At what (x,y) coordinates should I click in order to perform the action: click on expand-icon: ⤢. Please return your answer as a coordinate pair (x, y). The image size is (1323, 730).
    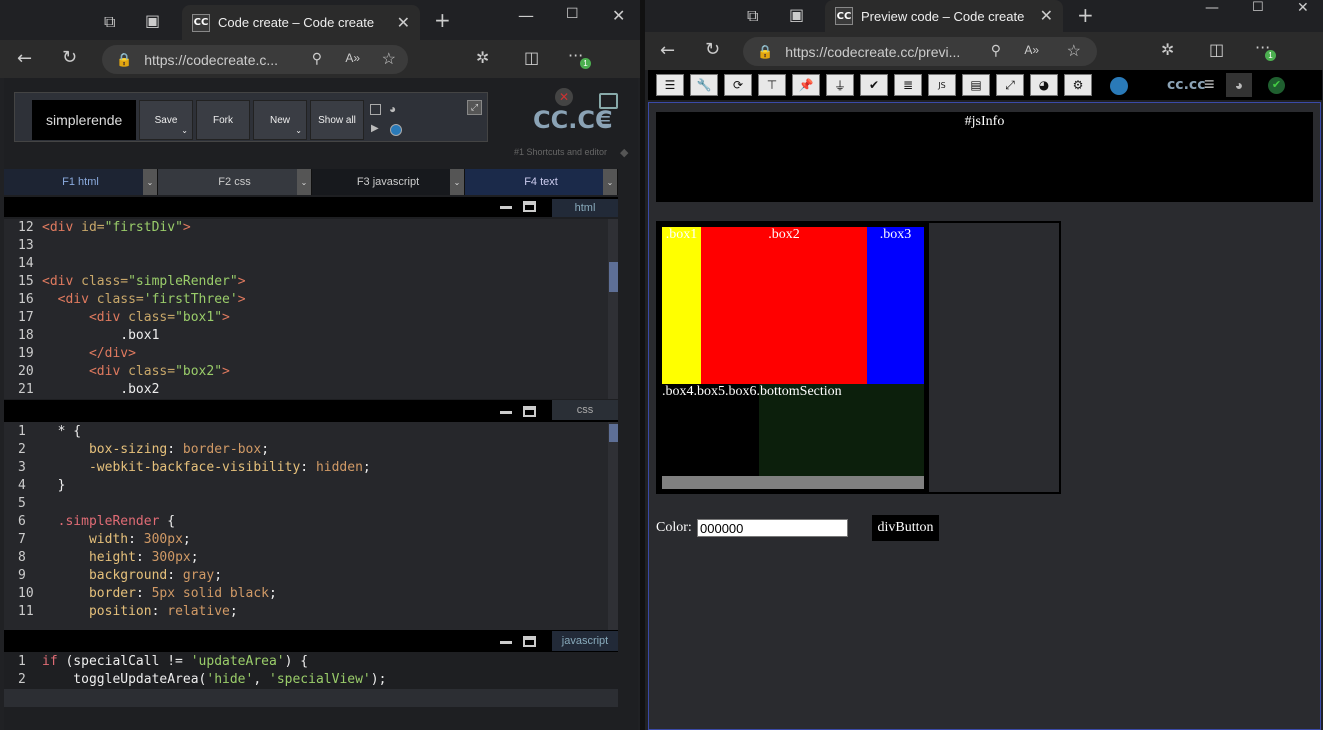
    Looking at the image, I should click on (474, 107).